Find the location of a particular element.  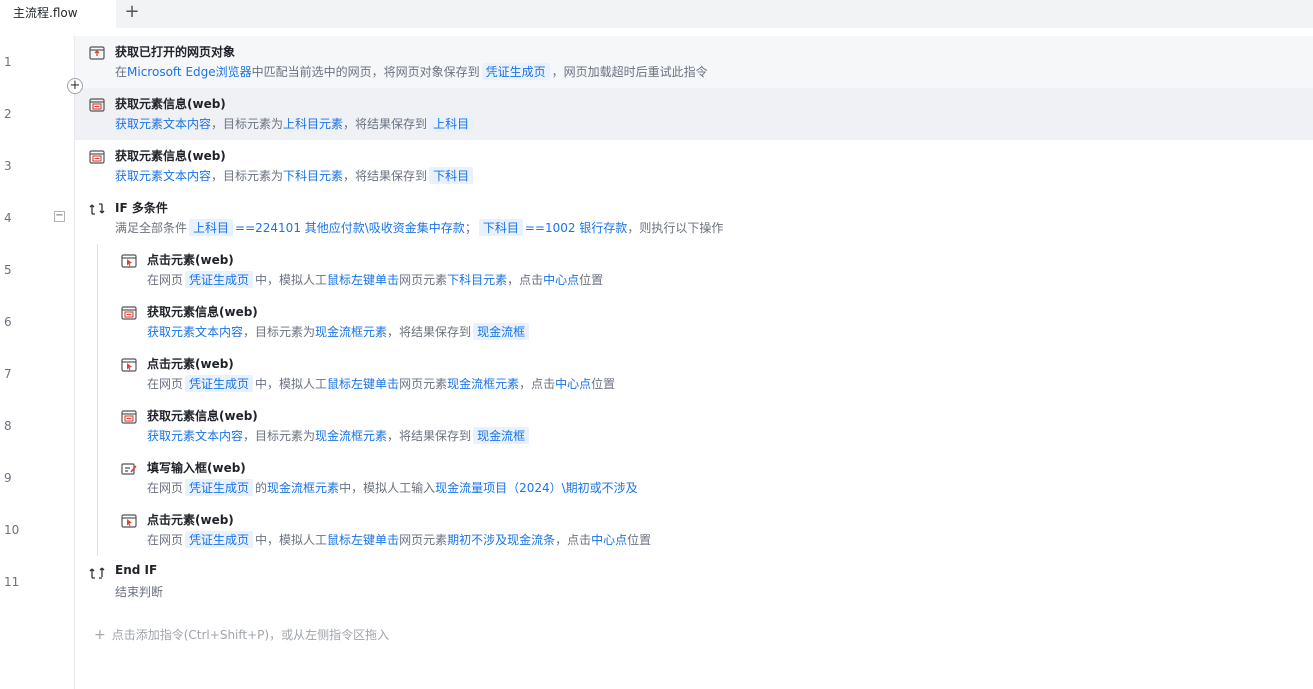

description-text: ，则执行以下操作 is located at coordinates (675, 228).